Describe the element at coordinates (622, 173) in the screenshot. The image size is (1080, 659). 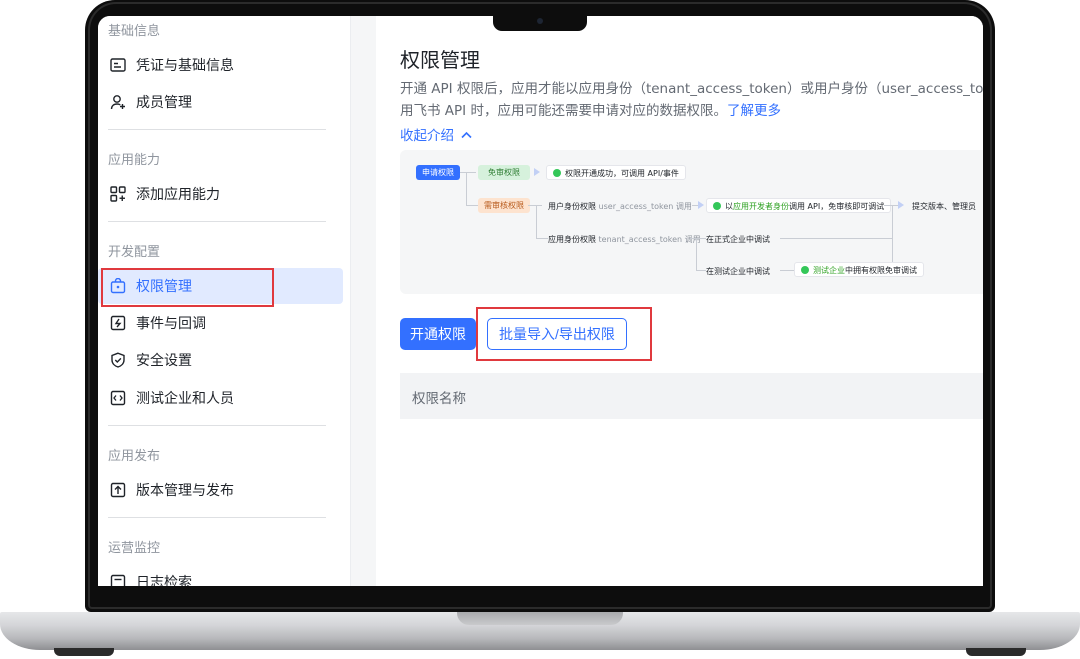
I see `free-result-text: 权限开通成功，可调用 API/事件` at that location.